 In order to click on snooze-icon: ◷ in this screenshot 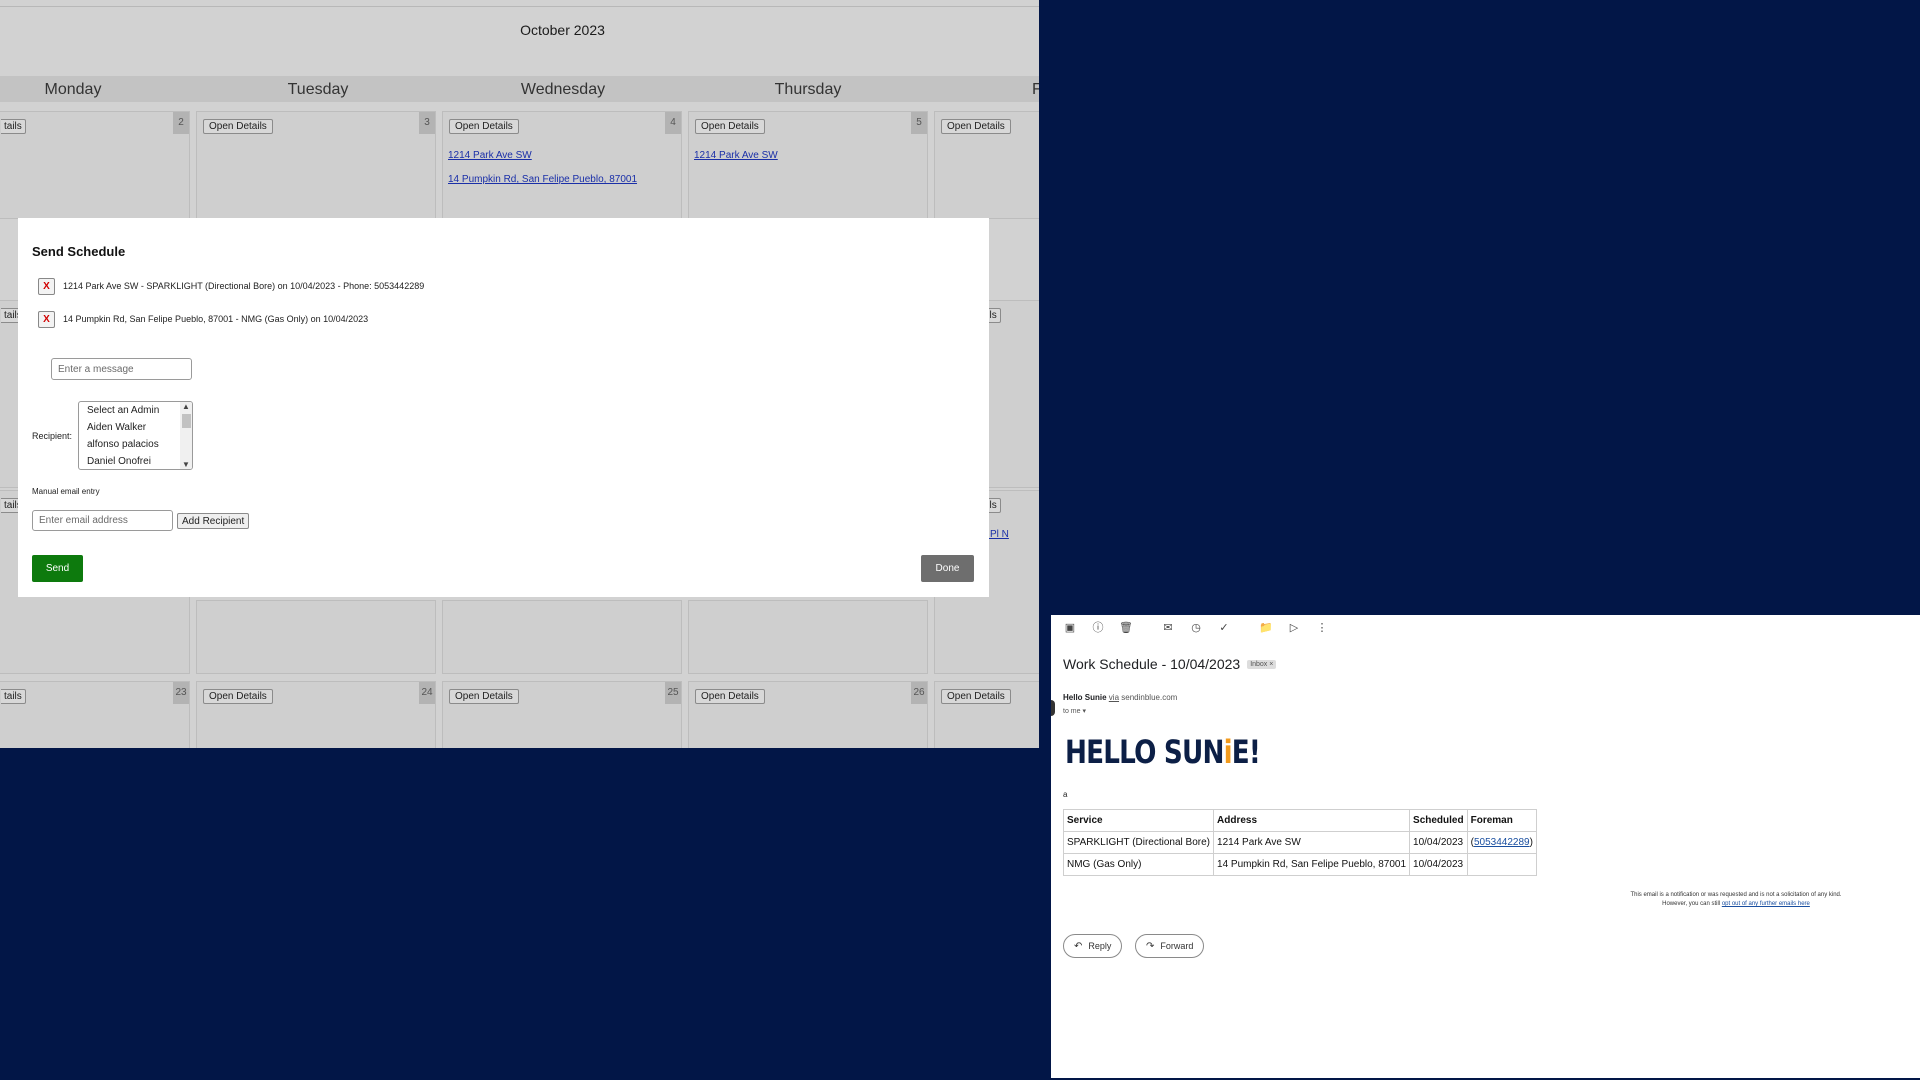, I will do `click(1196, 628)`.